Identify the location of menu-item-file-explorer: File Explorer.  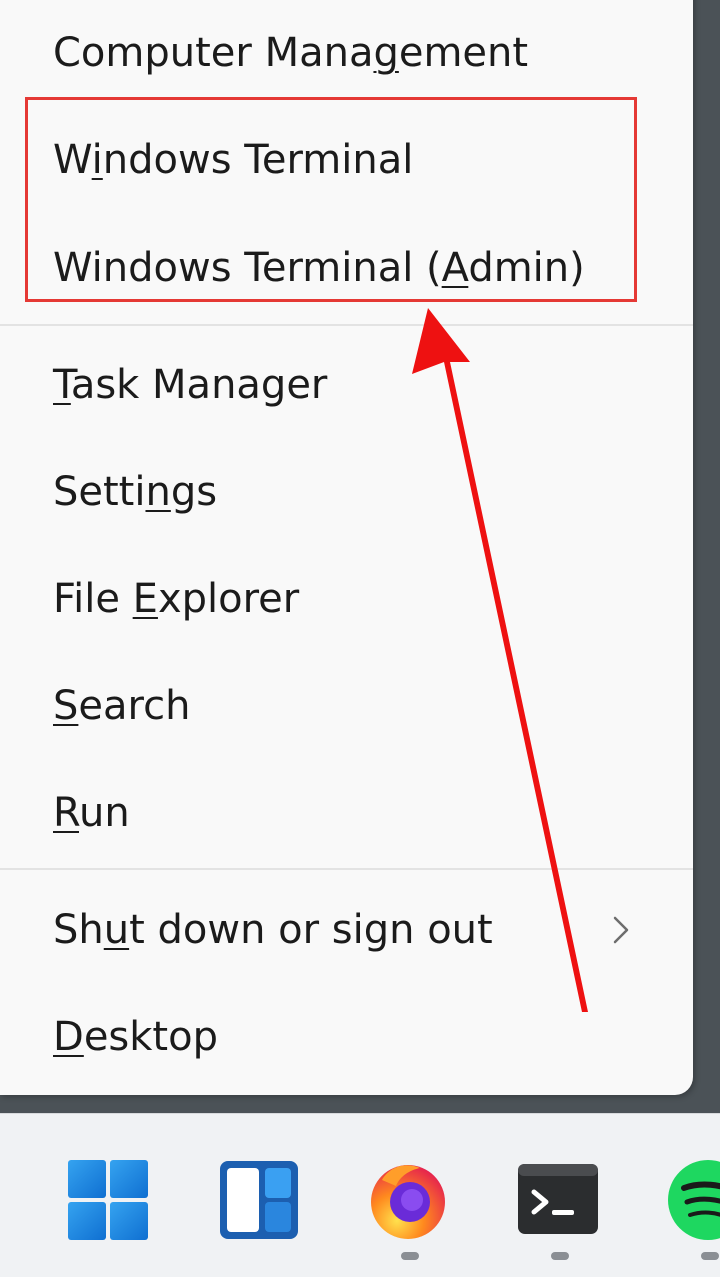
(346, 599).